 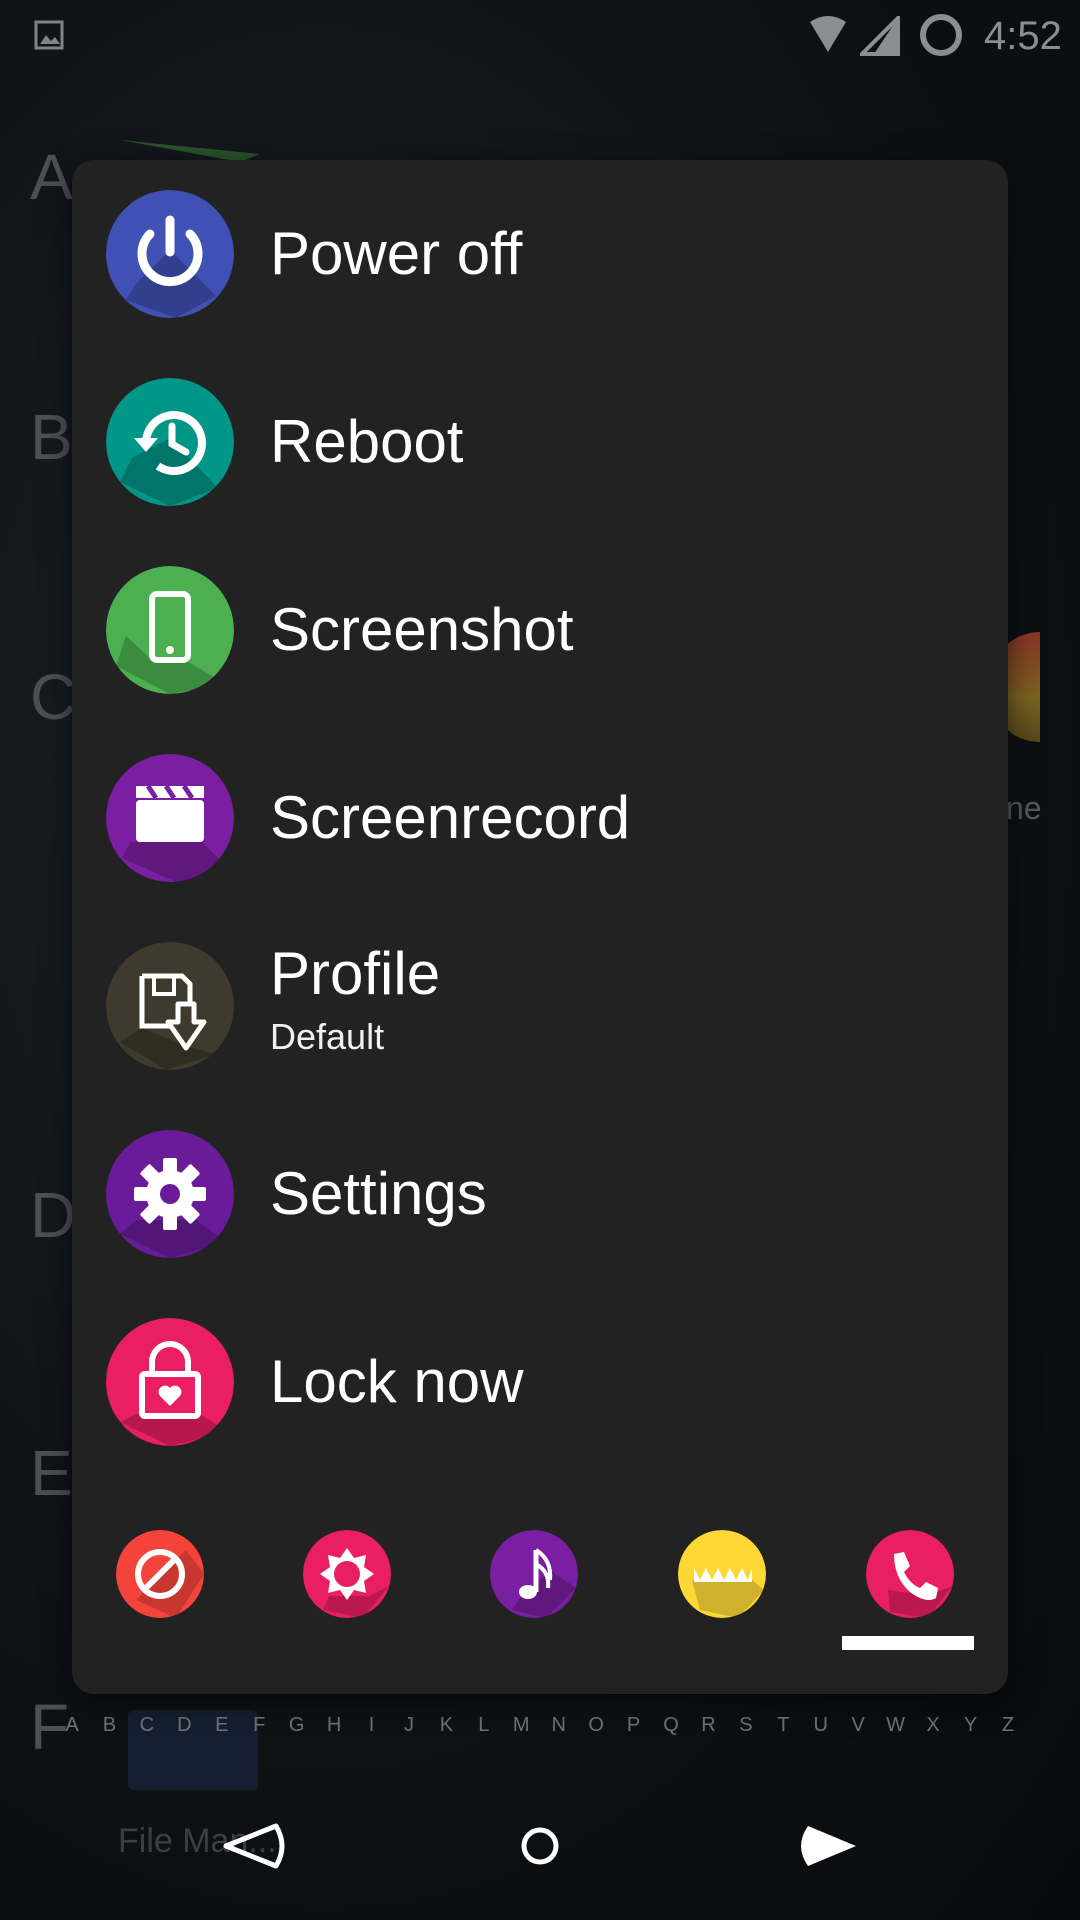 I want to click on restart-clock-icon, so click(x=170, y=442).